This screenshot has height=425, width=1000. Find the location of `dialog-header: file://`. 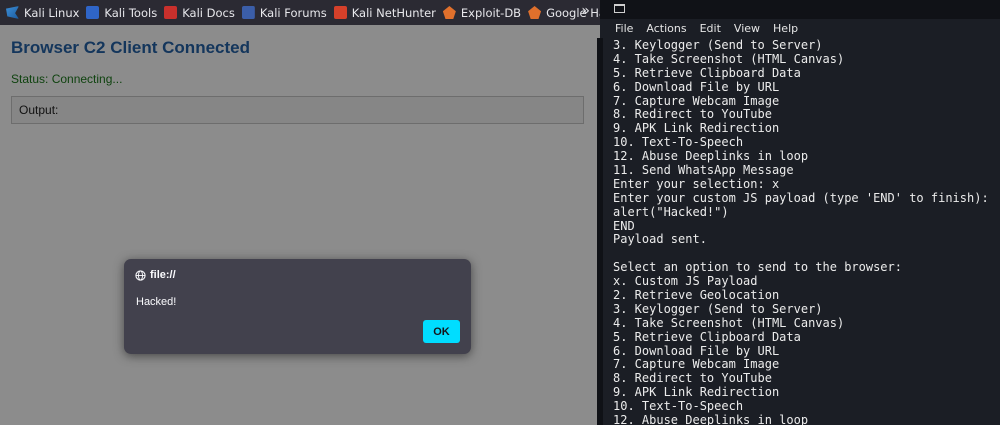

dialog-header: file:// is located at coordinates (155, 275).